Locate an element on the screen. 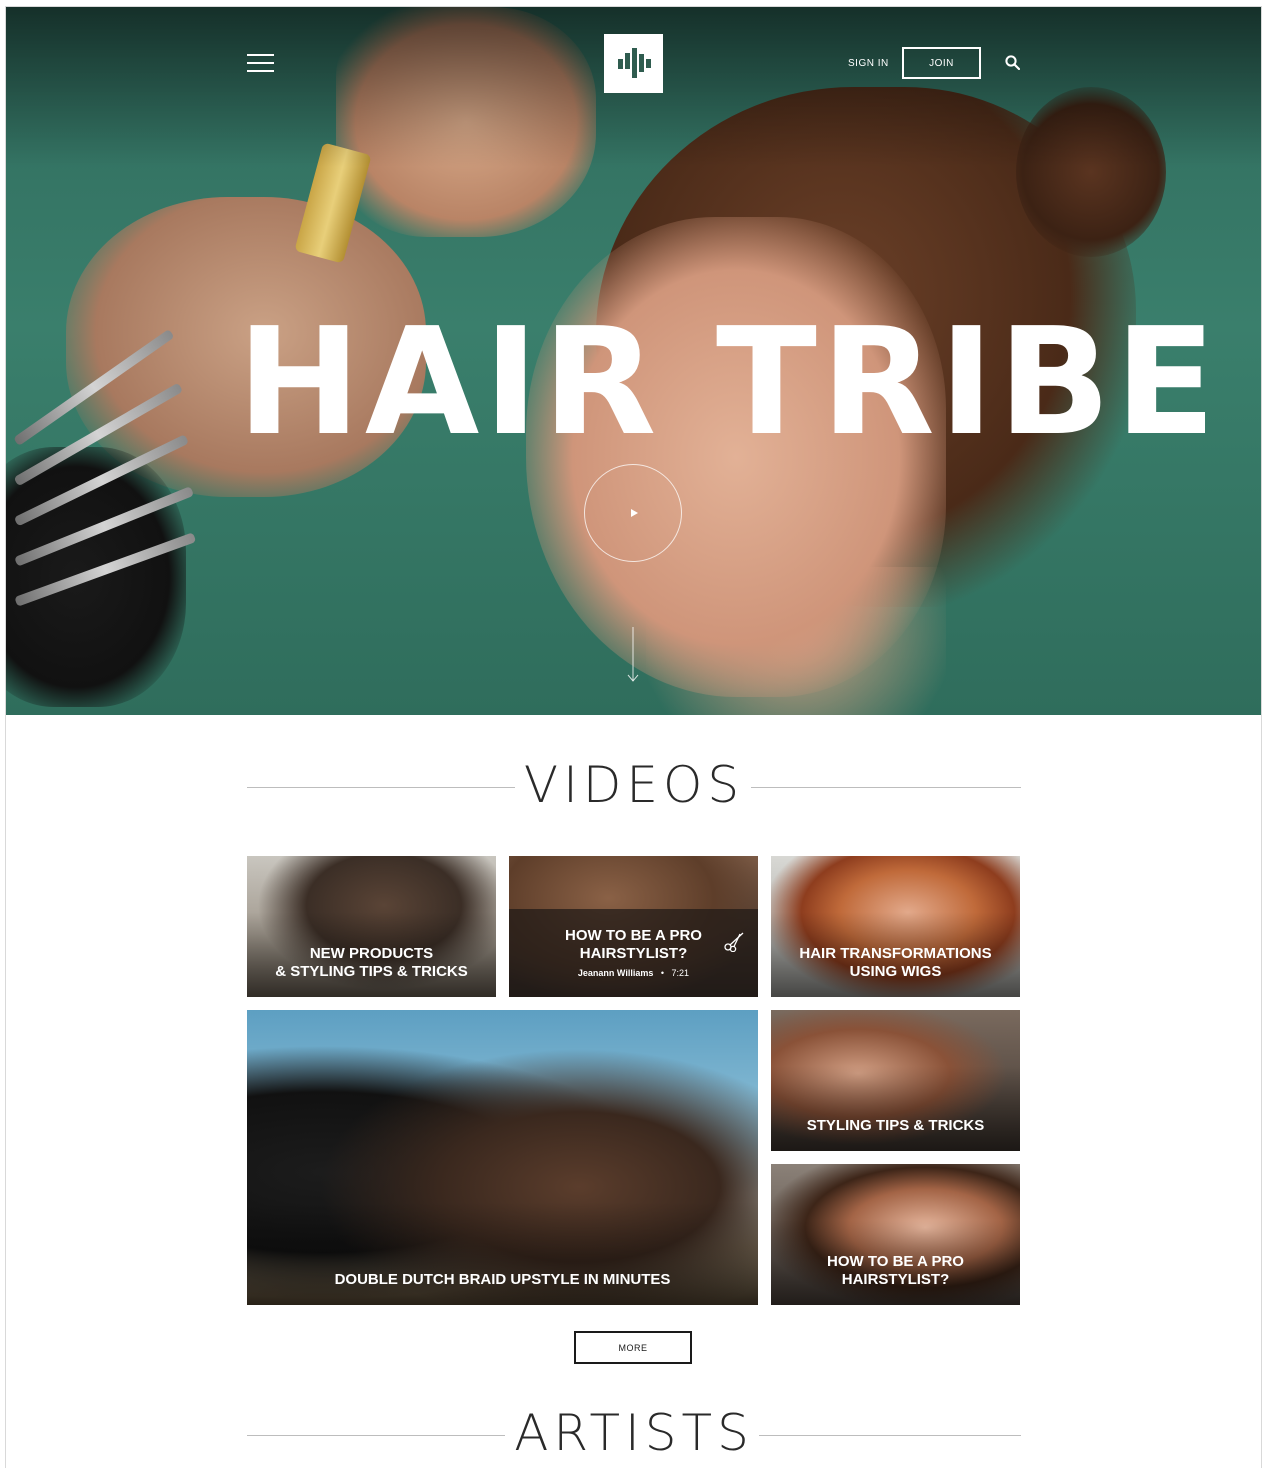 The height and width of the screenshot is (1468, 1265). video-title: NEW PRODUCTS & STYLING TIPS & TRICKS is located at coordinates (371, 962).